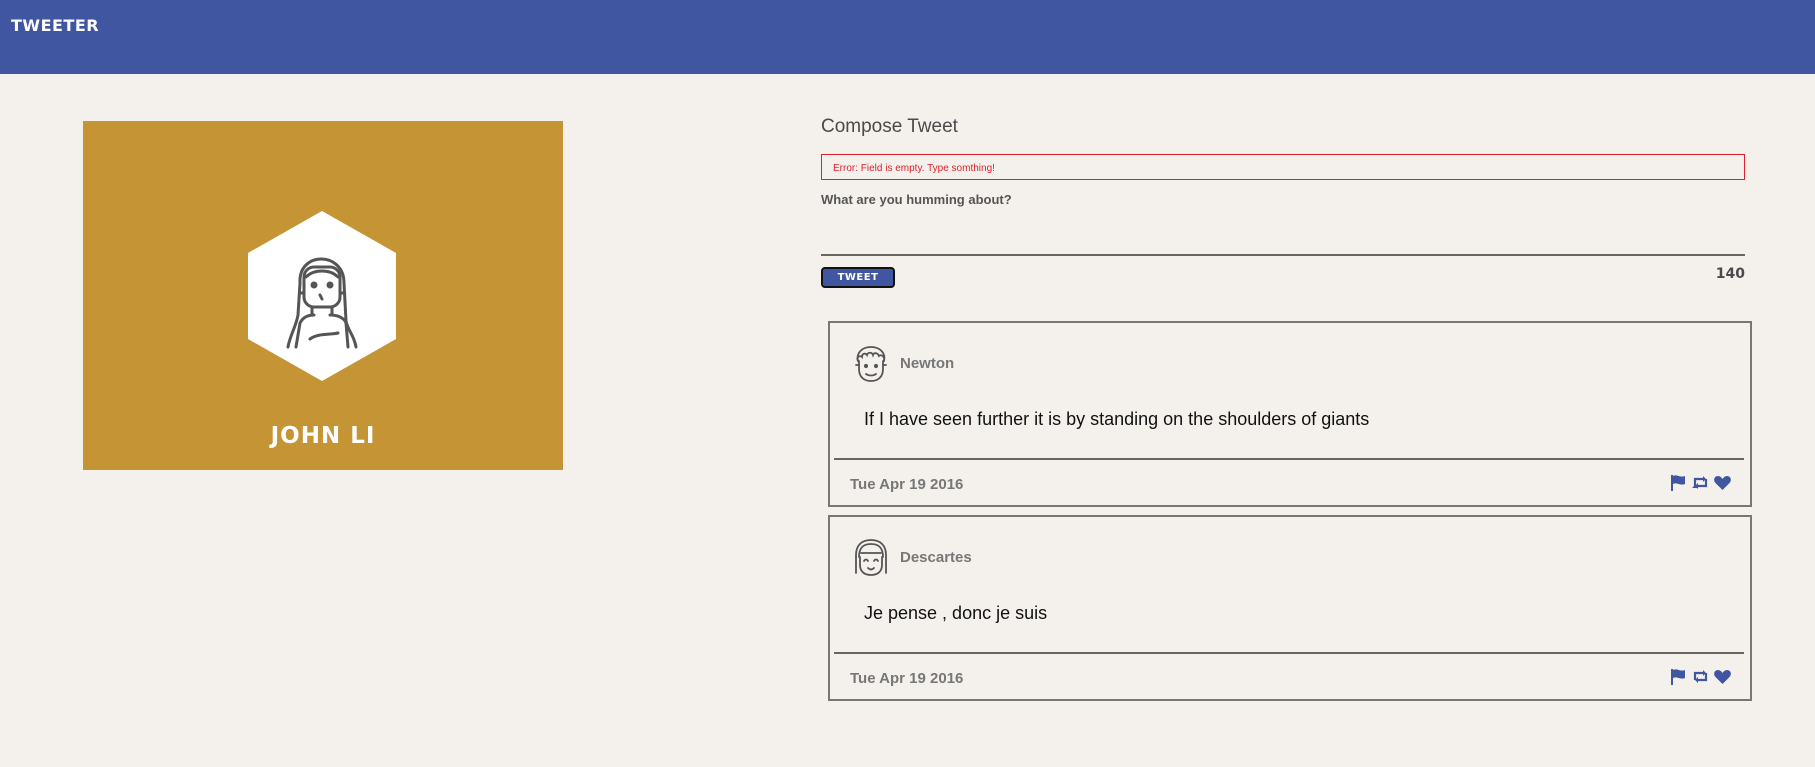  I want to click on app-logo: TWEETER, so click(55, 25).